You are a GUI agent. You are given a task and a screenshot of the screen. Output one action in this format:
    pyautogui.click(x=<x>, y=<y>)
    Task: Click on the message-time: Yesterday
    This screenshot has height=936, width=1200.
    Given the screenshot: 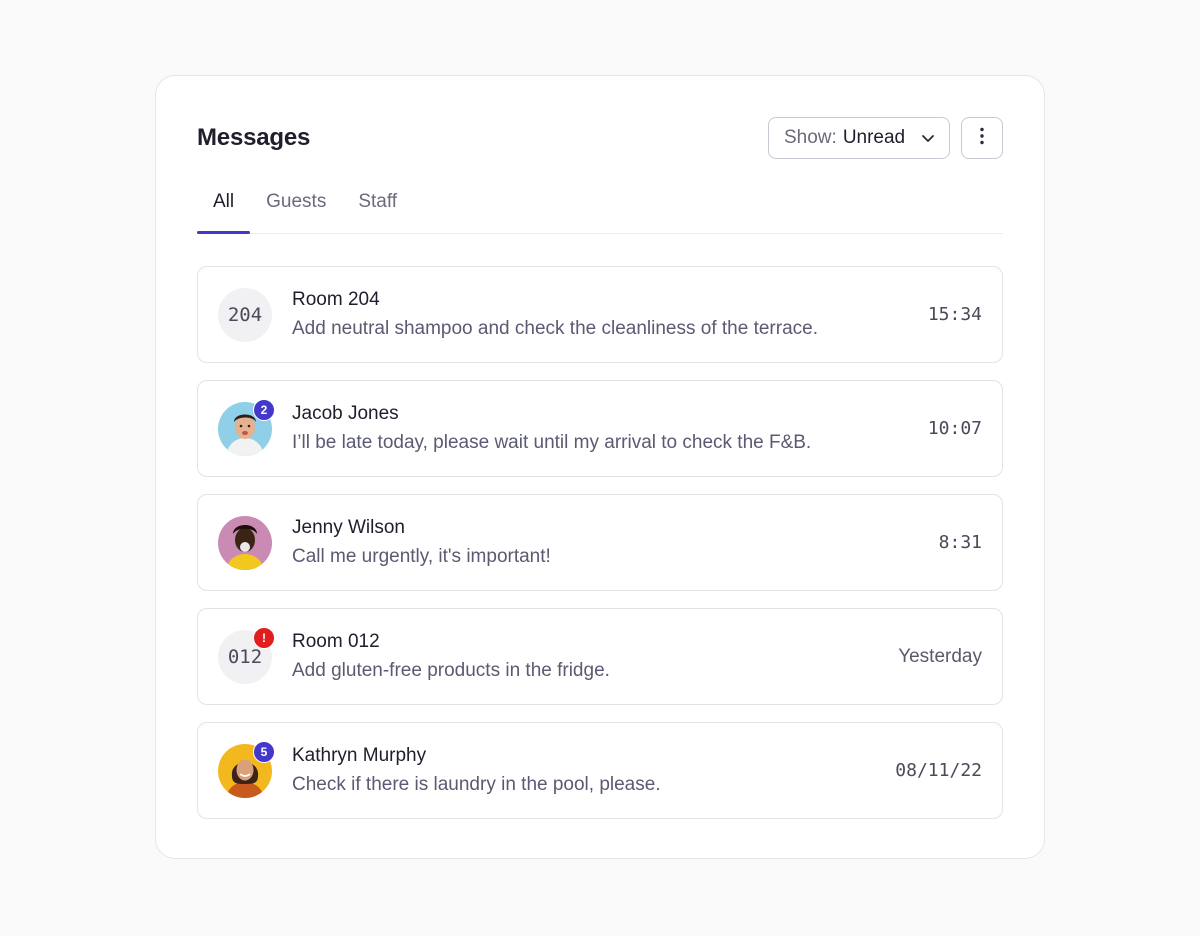 What is the action you would take?
    pyautogui.click(x=940, y=656)
    